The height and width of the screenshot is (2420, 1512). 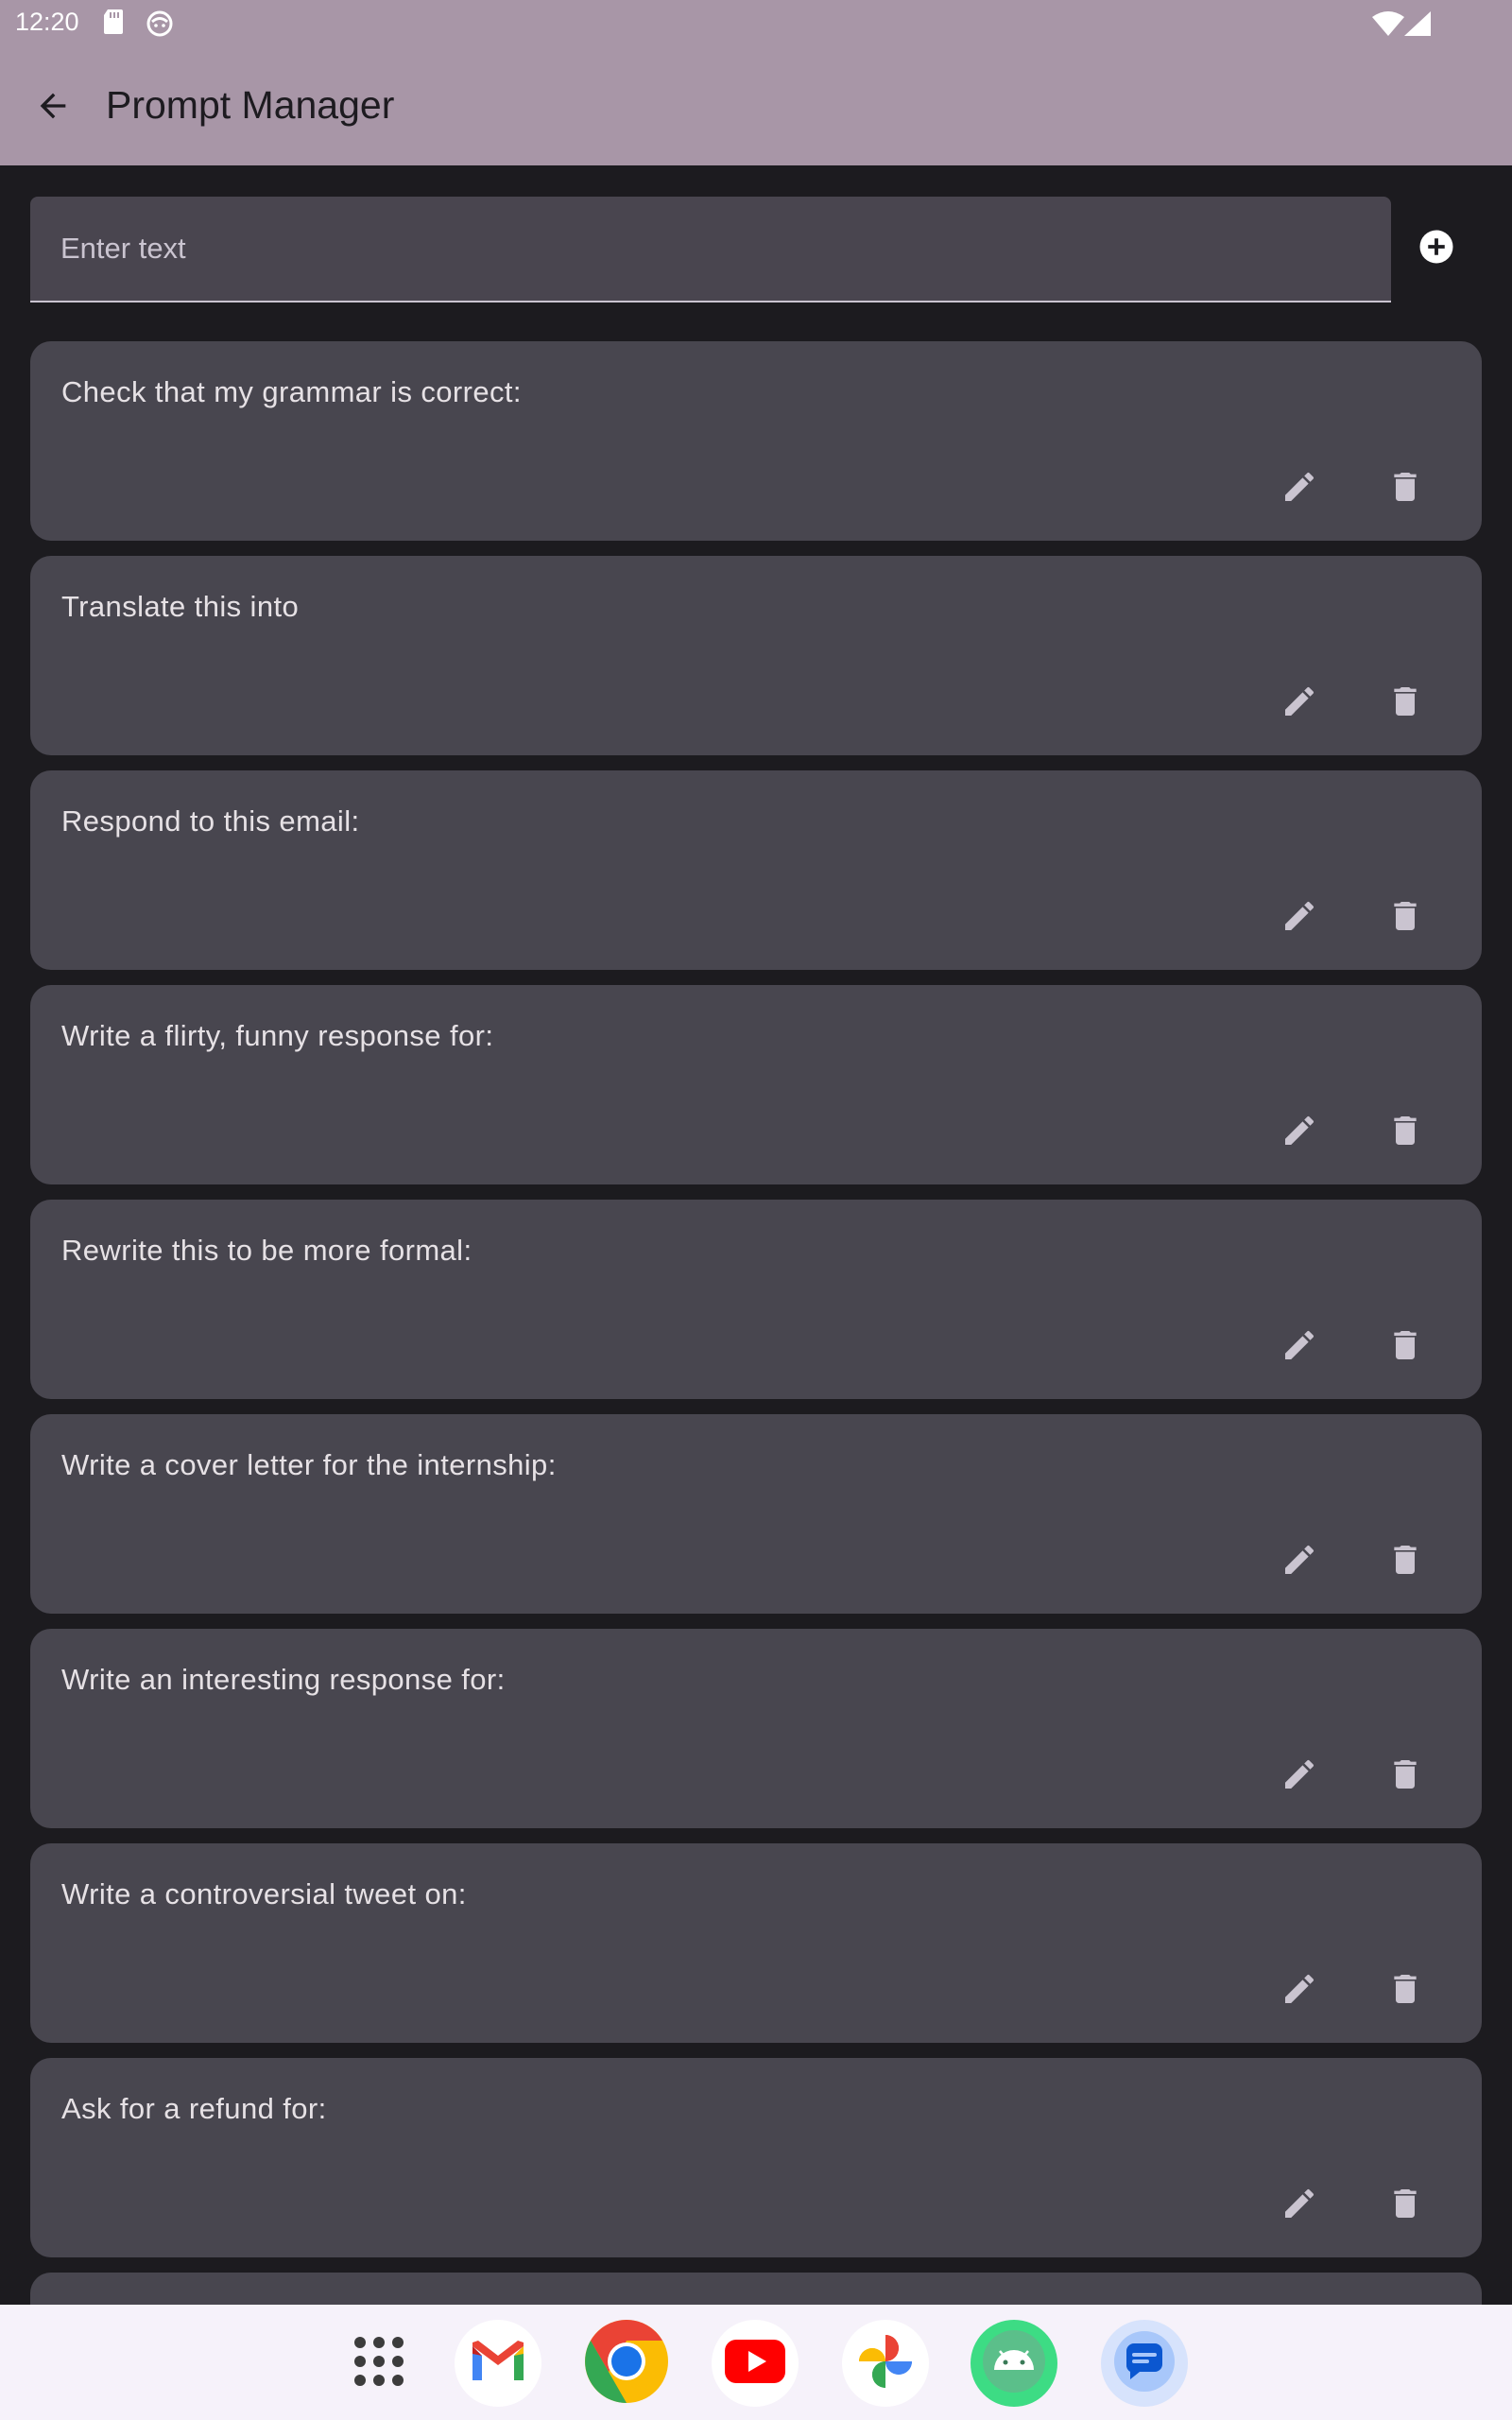 I want to click on photos-icon, so click(x=885, y=2363).